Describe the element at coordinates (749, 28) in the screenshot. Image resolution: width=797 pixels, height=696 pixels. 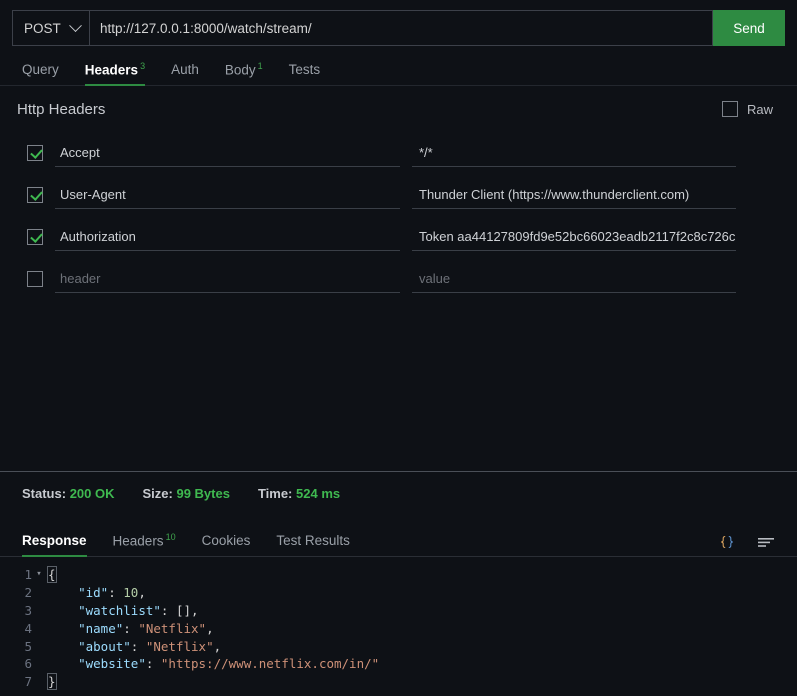
I see `send-button: Send` at that location.